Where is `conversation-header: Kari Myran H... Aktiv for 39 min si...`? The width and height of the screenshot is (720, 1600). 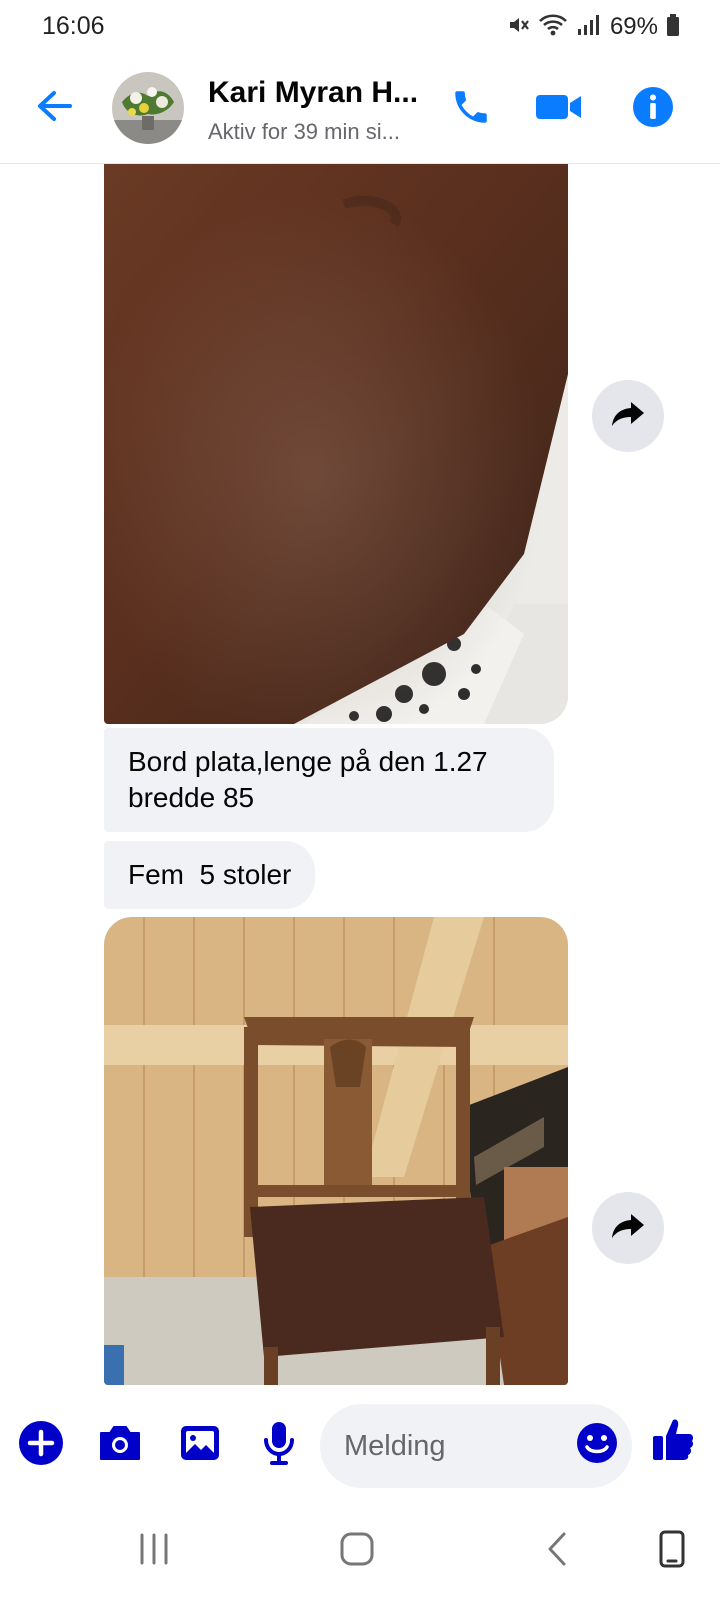 conversation-header: Kari Myran H... Aktiv for 39 min si... is located at coordinates (360, 109).